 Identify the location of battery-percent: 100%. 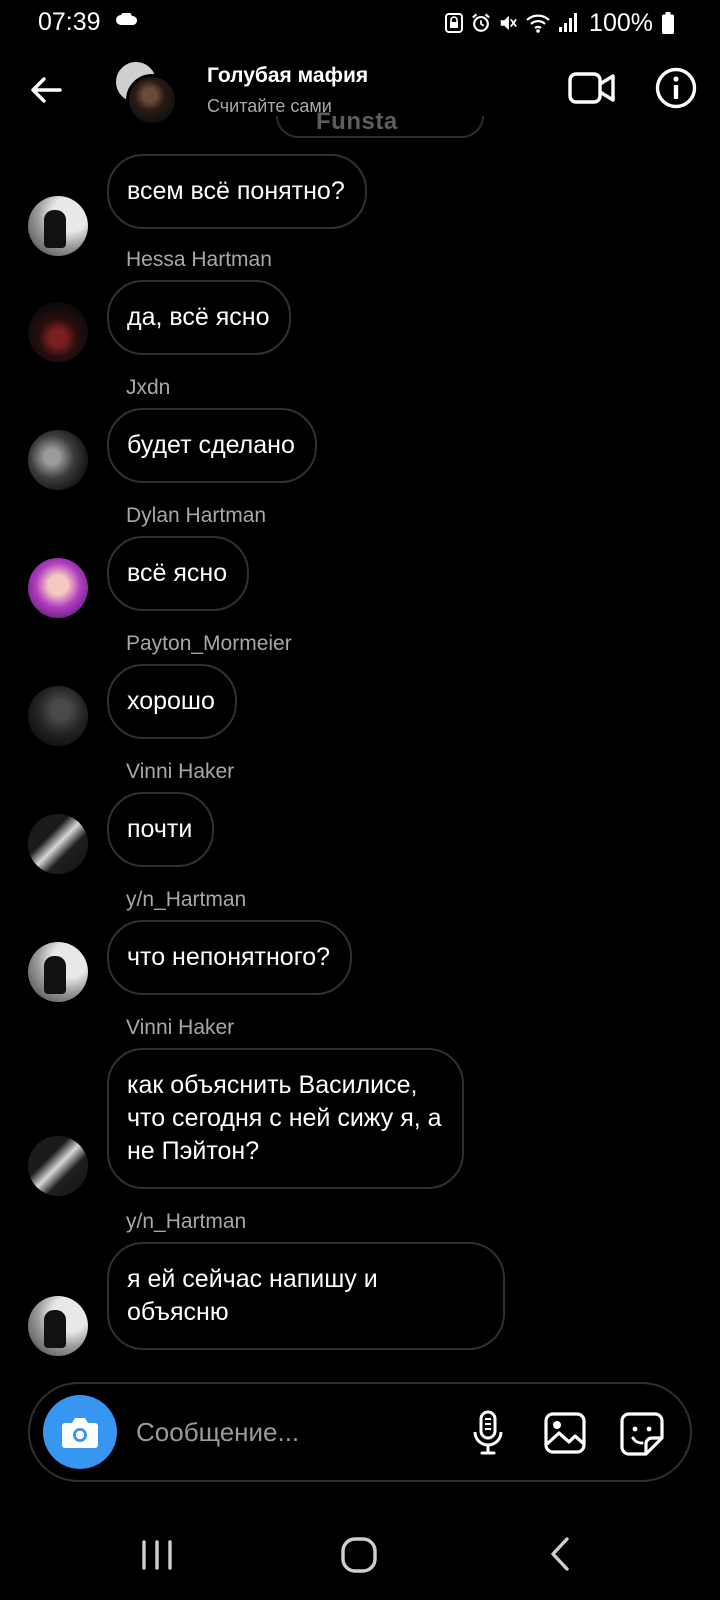
(621, 22).